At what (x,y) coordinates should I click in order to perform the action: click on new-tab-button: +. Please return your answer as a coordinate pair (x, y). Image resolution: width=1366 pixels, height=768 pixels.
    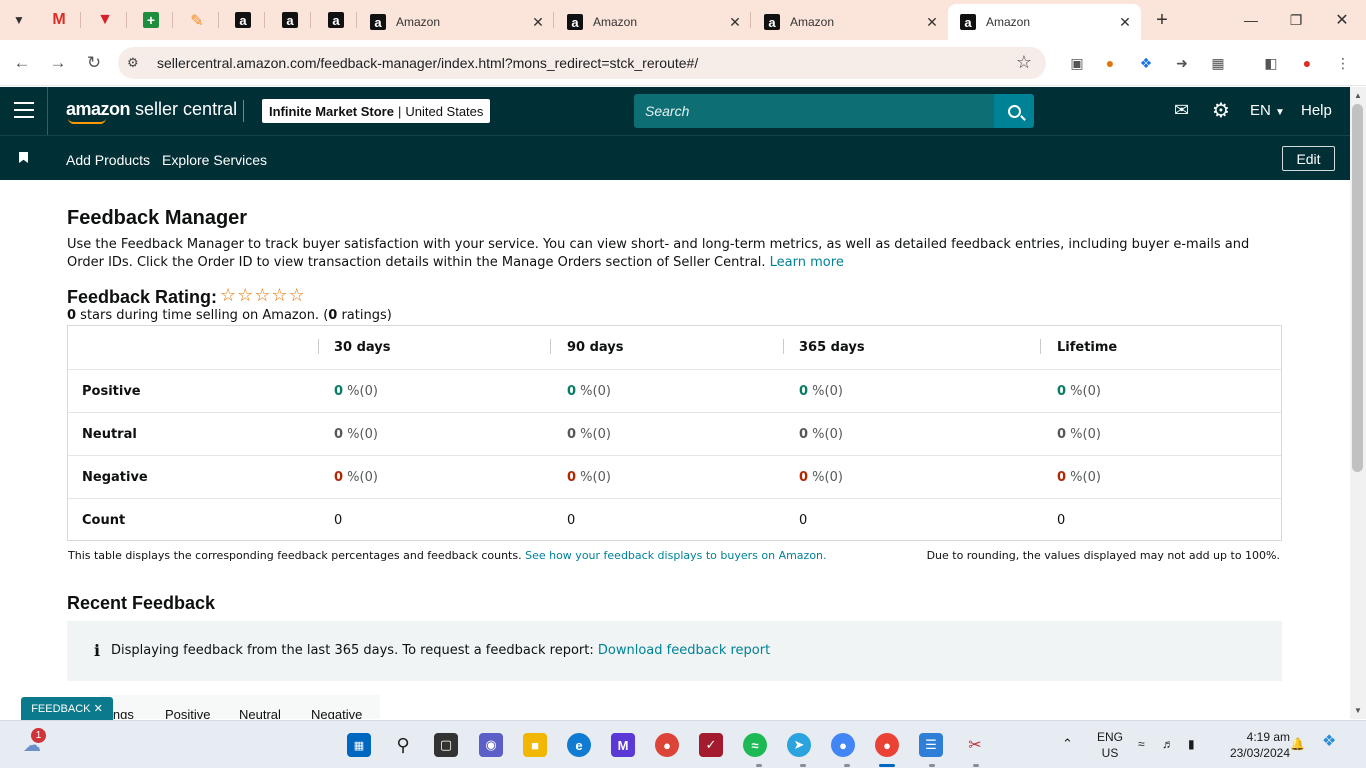
    Looking at the image, I should click on (1162, 20).